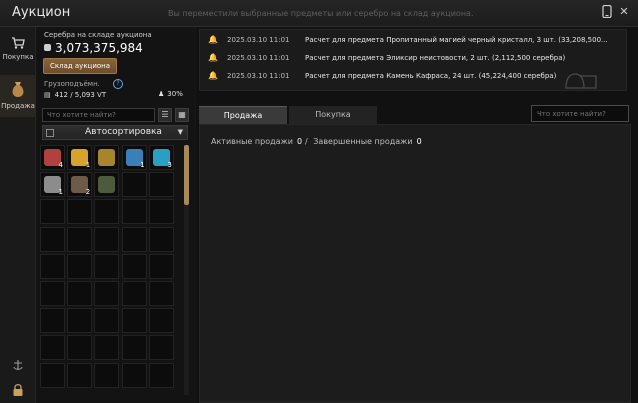 Image resolution: width=638 pixels, height=403 pixels. Describe the element at coordinates (165, 115) in the screenshot. I see `list-view-icon: ☰` at that location.